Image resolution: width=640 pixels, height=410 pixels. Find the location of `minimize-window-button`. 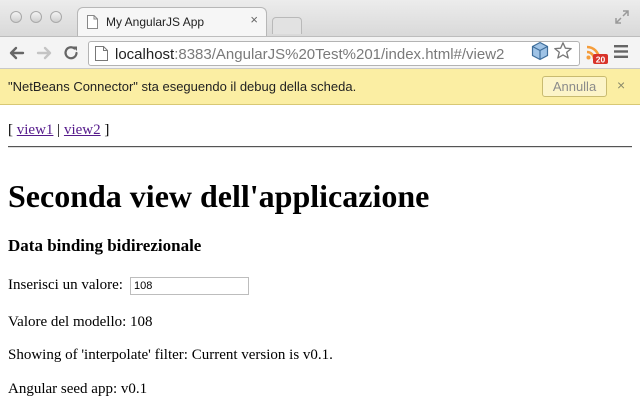

minimize-window-button is located at coordinates (36, 17).